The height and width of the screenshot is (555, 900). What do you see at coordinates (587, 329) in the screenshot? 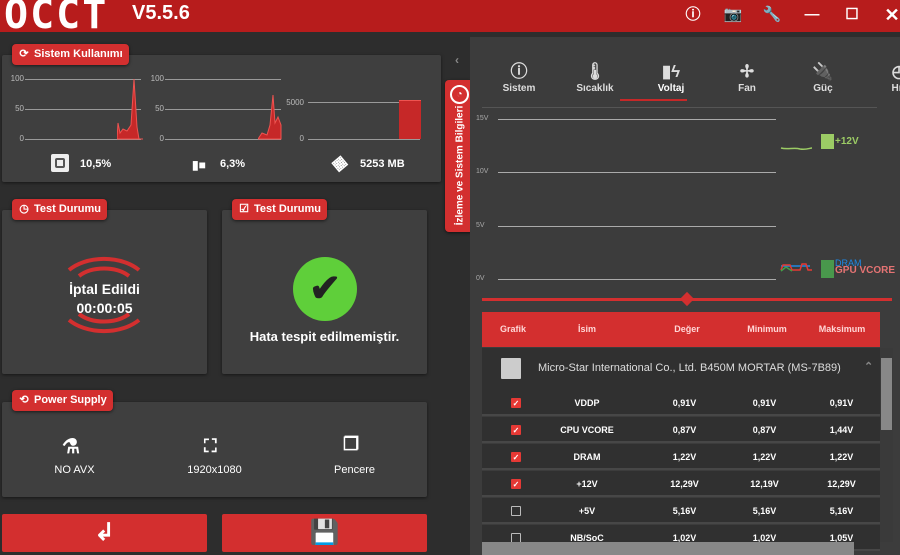
I see `col-name: İsim` at bounding box center [587, 329].